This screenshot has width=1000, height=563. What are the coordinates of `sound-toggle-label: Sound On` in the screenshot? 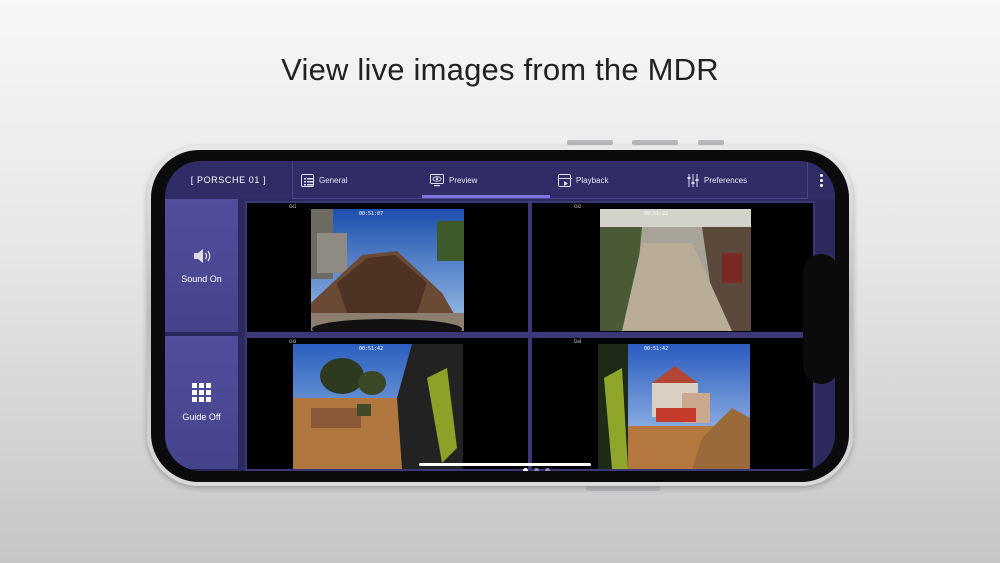 It's located at (201, 278).